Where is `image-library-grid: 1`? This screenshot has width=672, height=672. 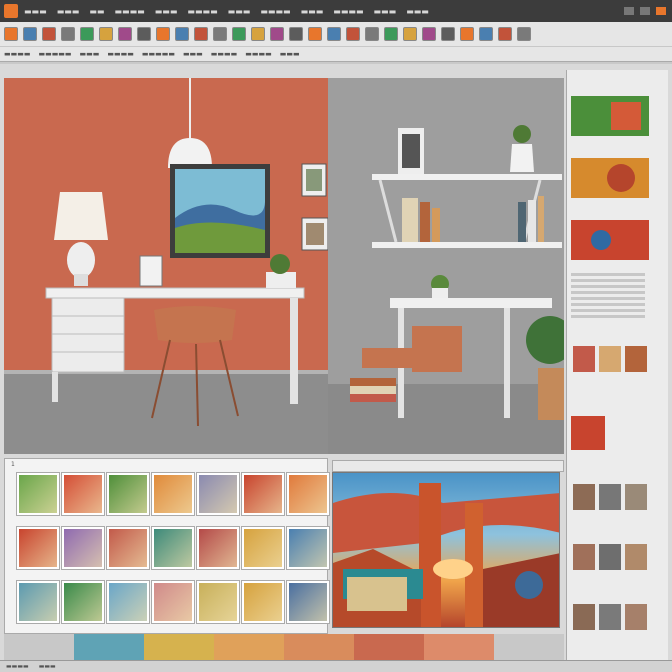
image-library-grid: 1 is located at coordinates (166, 546).